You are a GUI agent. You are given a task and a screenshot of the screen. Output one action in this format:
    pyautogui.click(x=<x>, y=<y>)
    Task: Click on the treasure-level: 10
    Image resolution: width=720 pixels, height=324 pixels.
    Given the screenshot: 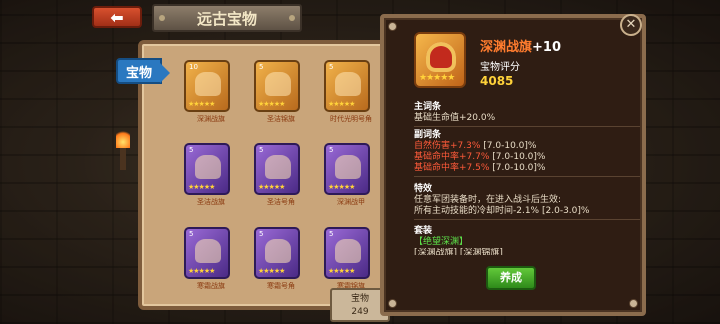 What is the action you would take?
    pyautogui.click(x=193, y=67)
    